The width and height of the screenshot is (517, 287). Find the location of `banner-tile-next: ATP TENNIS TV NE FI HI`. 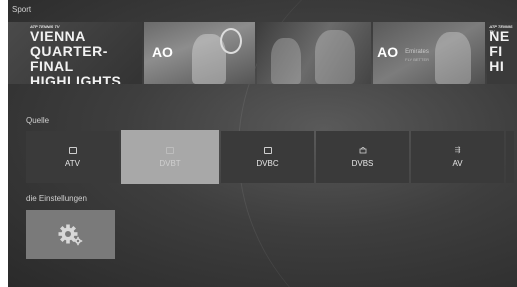

banner-tile-next: ATP TENNIS TV NE FI HI is located at coordinates (502, 53).